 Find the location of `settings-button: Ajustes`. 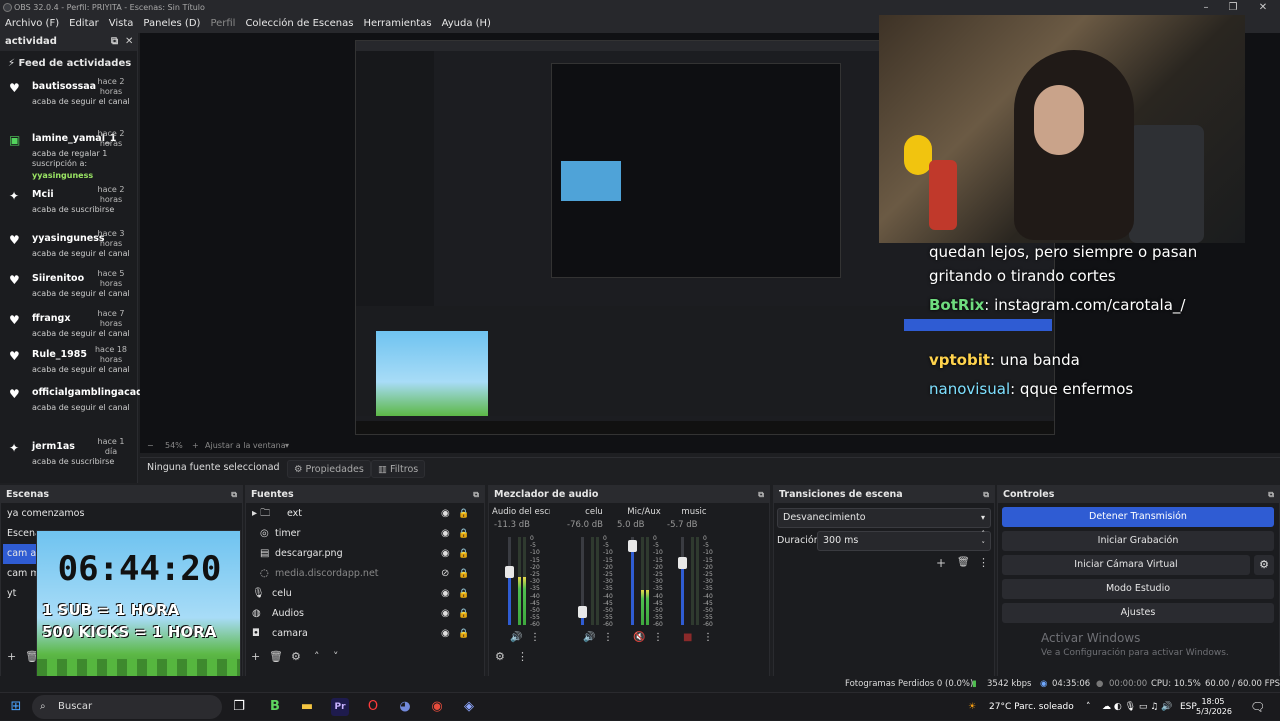

settings-button: Ajustes is located at coordinates (1138, 613).